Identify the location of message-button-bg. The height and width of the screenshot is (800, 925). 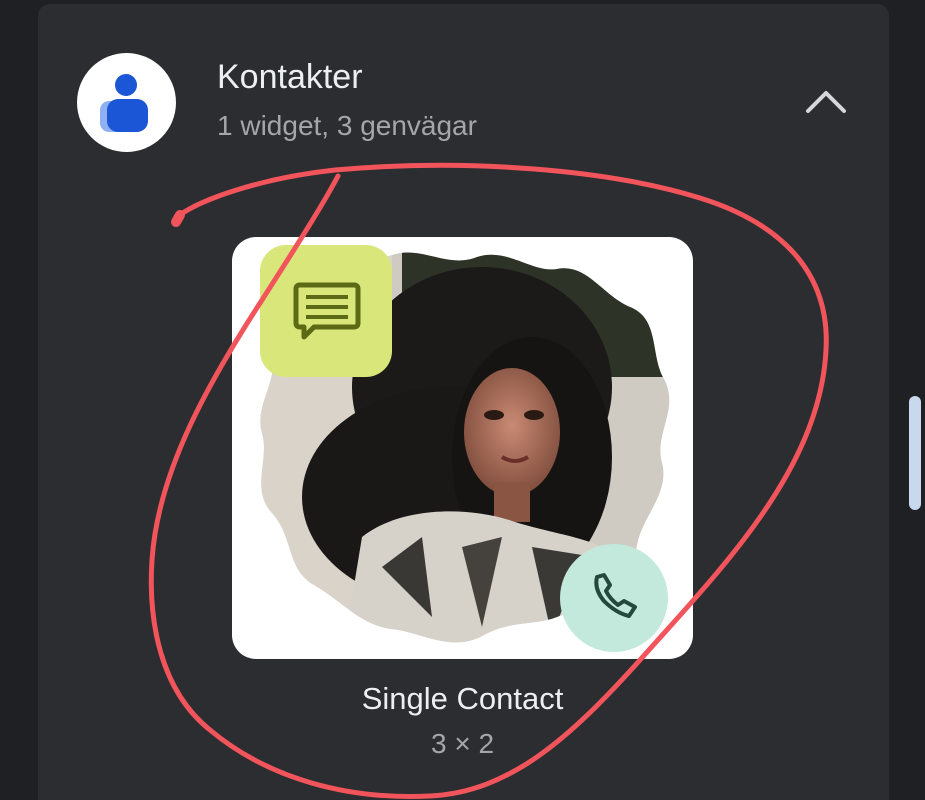
(326, 311).